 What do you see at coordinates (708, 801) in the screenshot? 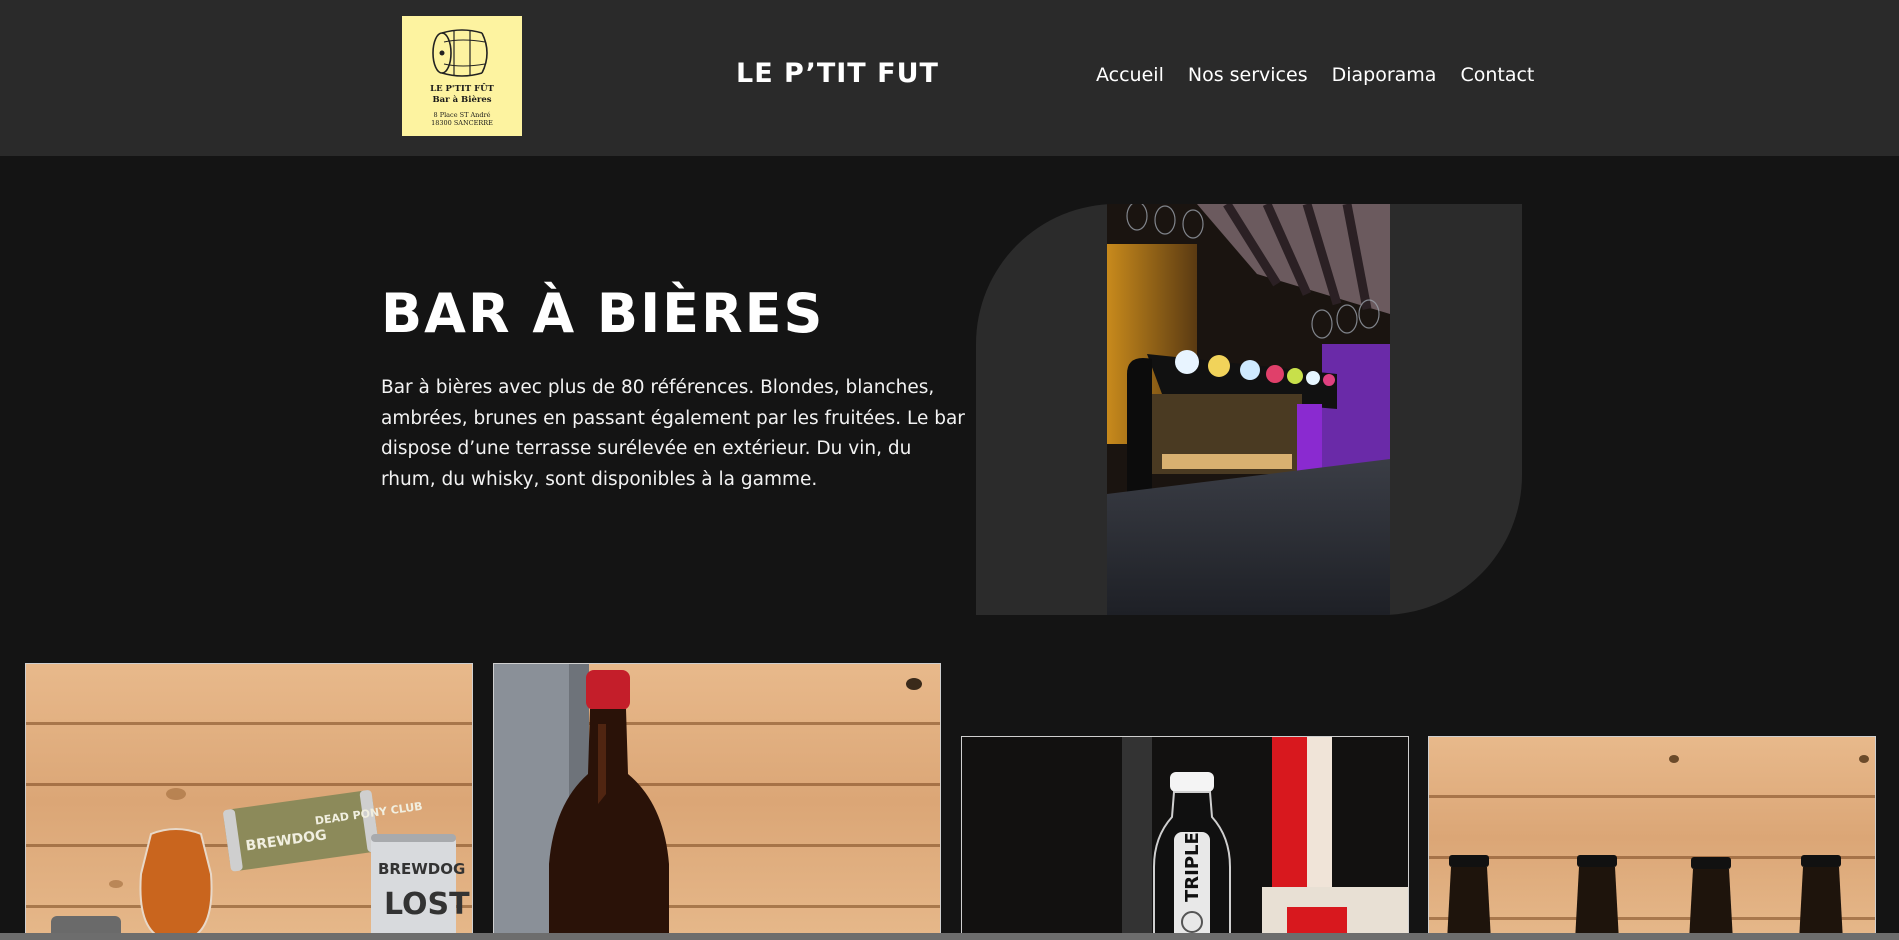
I see `dark-beer-bottle-photo` at bounding box center [708, 801].